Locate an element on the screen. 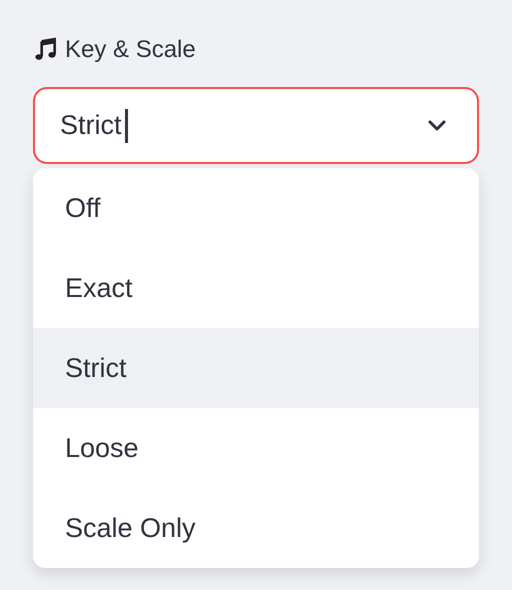 Image resolution: width=512 pixels, height=590 pixels. menu-option: Strict is located at coordinates (256, 368).